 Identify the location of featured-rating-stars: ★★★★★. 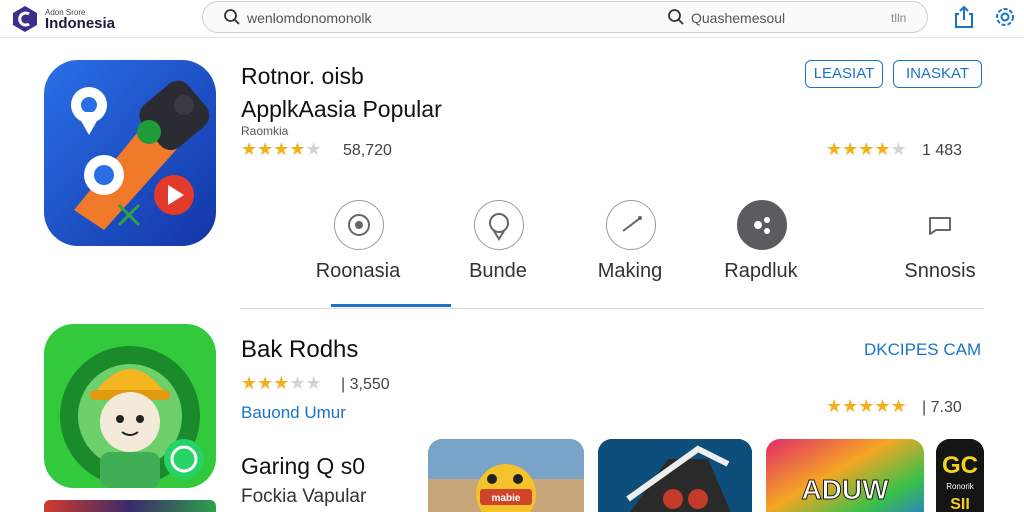
(281, 149).